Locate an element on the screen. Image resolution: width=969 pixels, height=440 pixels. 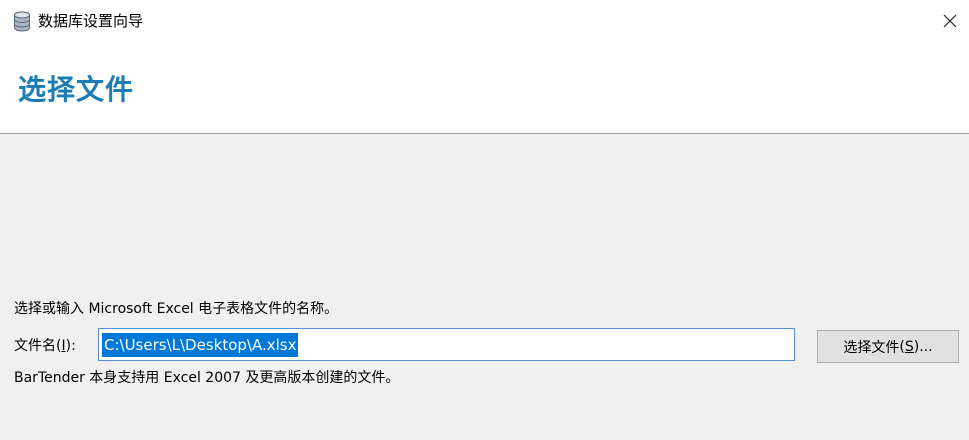
filename-input-value: C:\Users\L\Desktop\A.xlsx is located at coordinates (200, 345).